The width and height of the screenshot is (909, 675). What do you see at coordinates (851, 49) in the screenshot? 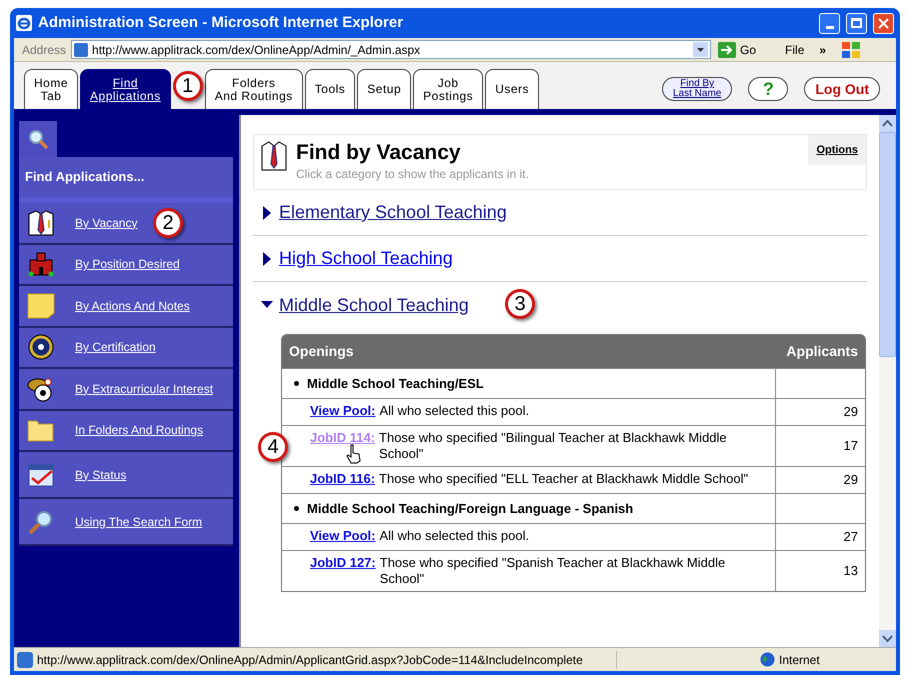
I see `windows-flag-icon` at bounding box center [851, 49].